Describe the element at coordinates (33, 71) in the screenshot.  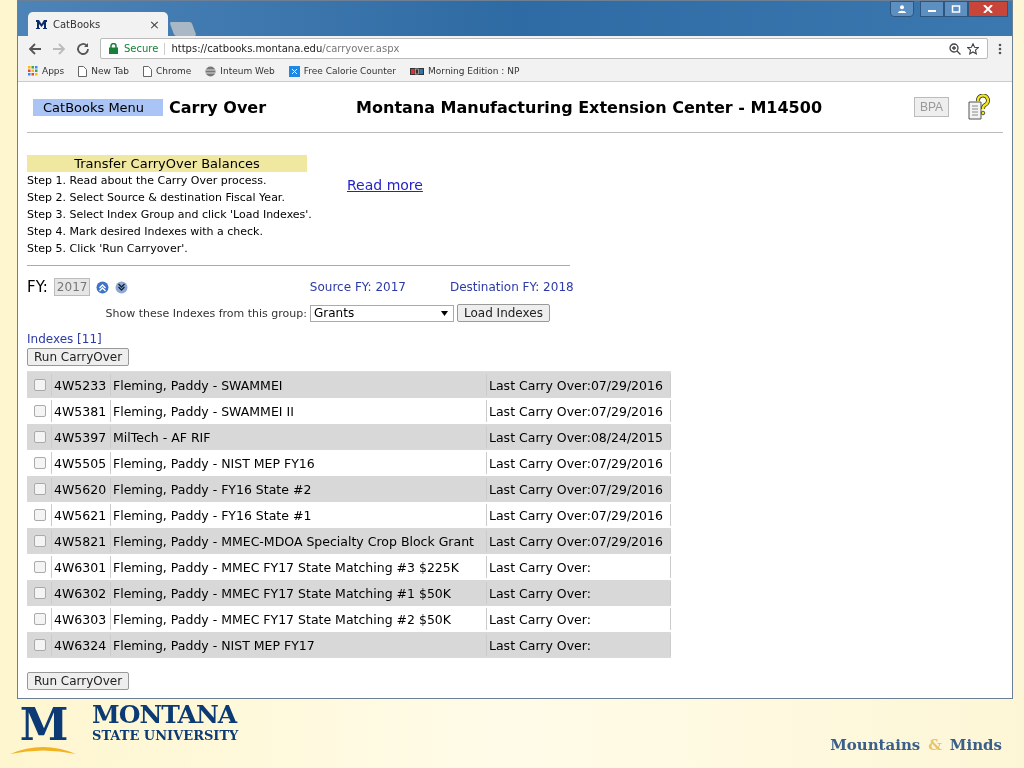
I see `apps-grid-icon` at that location.